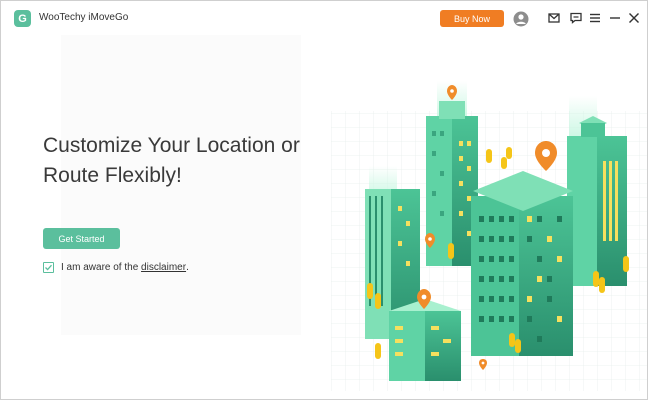 The image size is (648, 400). I want to click on get-started-button: Get Started, so click(81, 238).